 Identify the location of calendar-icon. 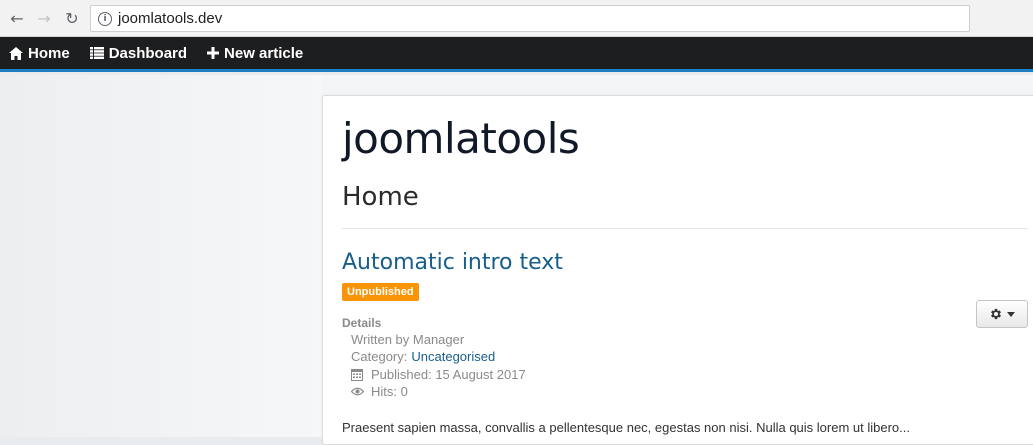
(358, 374).